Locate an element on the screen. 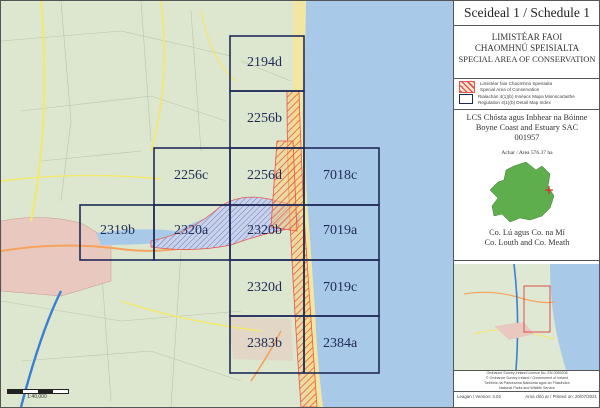  tile-2256b: 2256b is located at coordinates (264, 119).